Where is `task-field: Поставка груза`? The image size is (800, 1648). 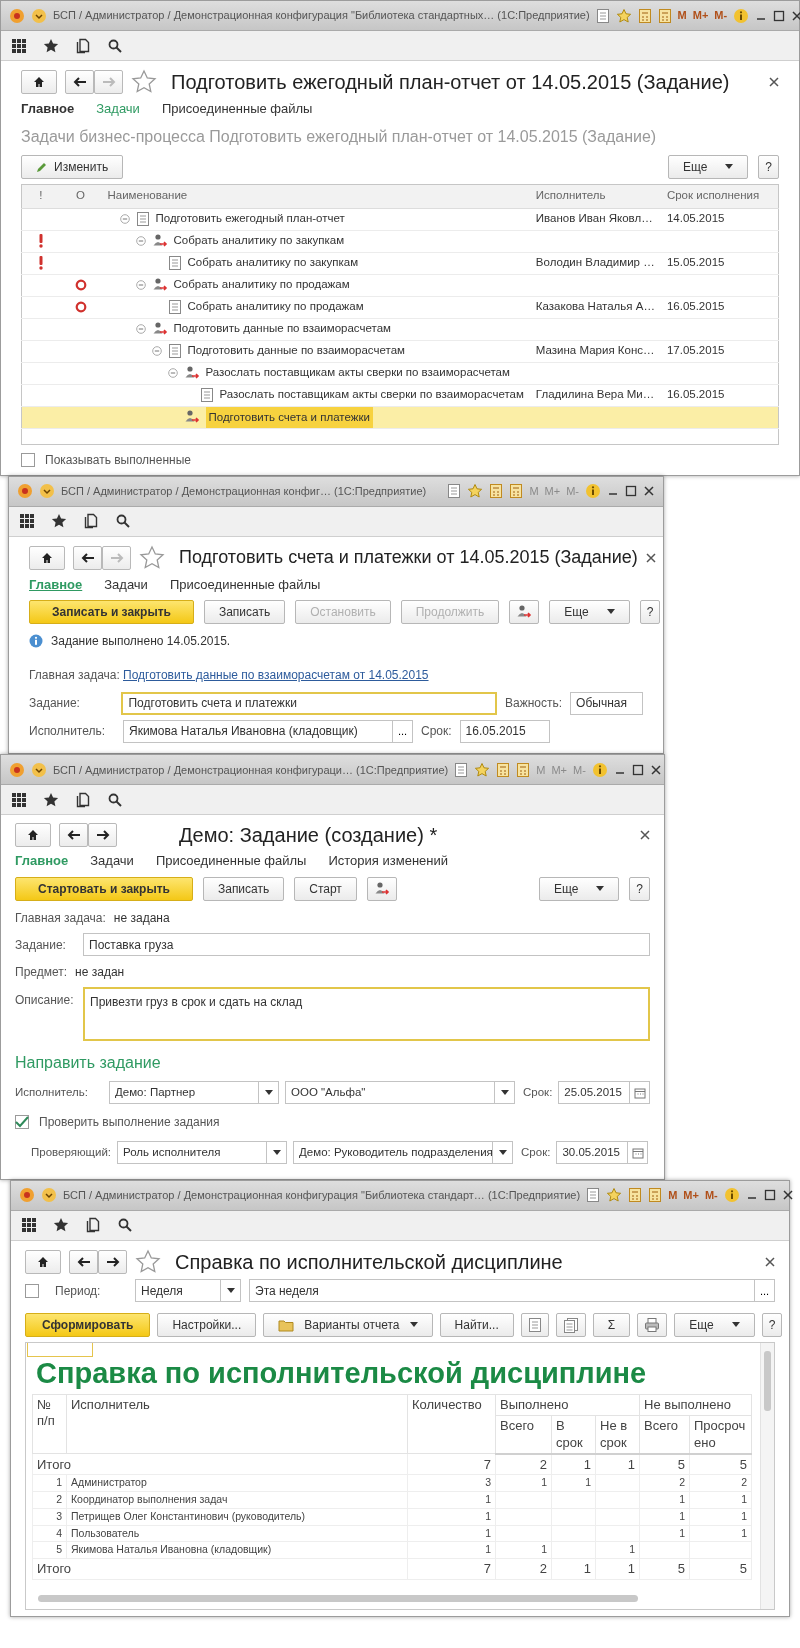
task-field: Поставка груза is located at coordinates (366, 945).